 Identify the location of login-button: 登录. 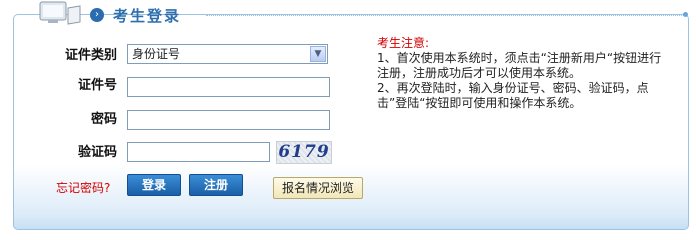
(154, 185).